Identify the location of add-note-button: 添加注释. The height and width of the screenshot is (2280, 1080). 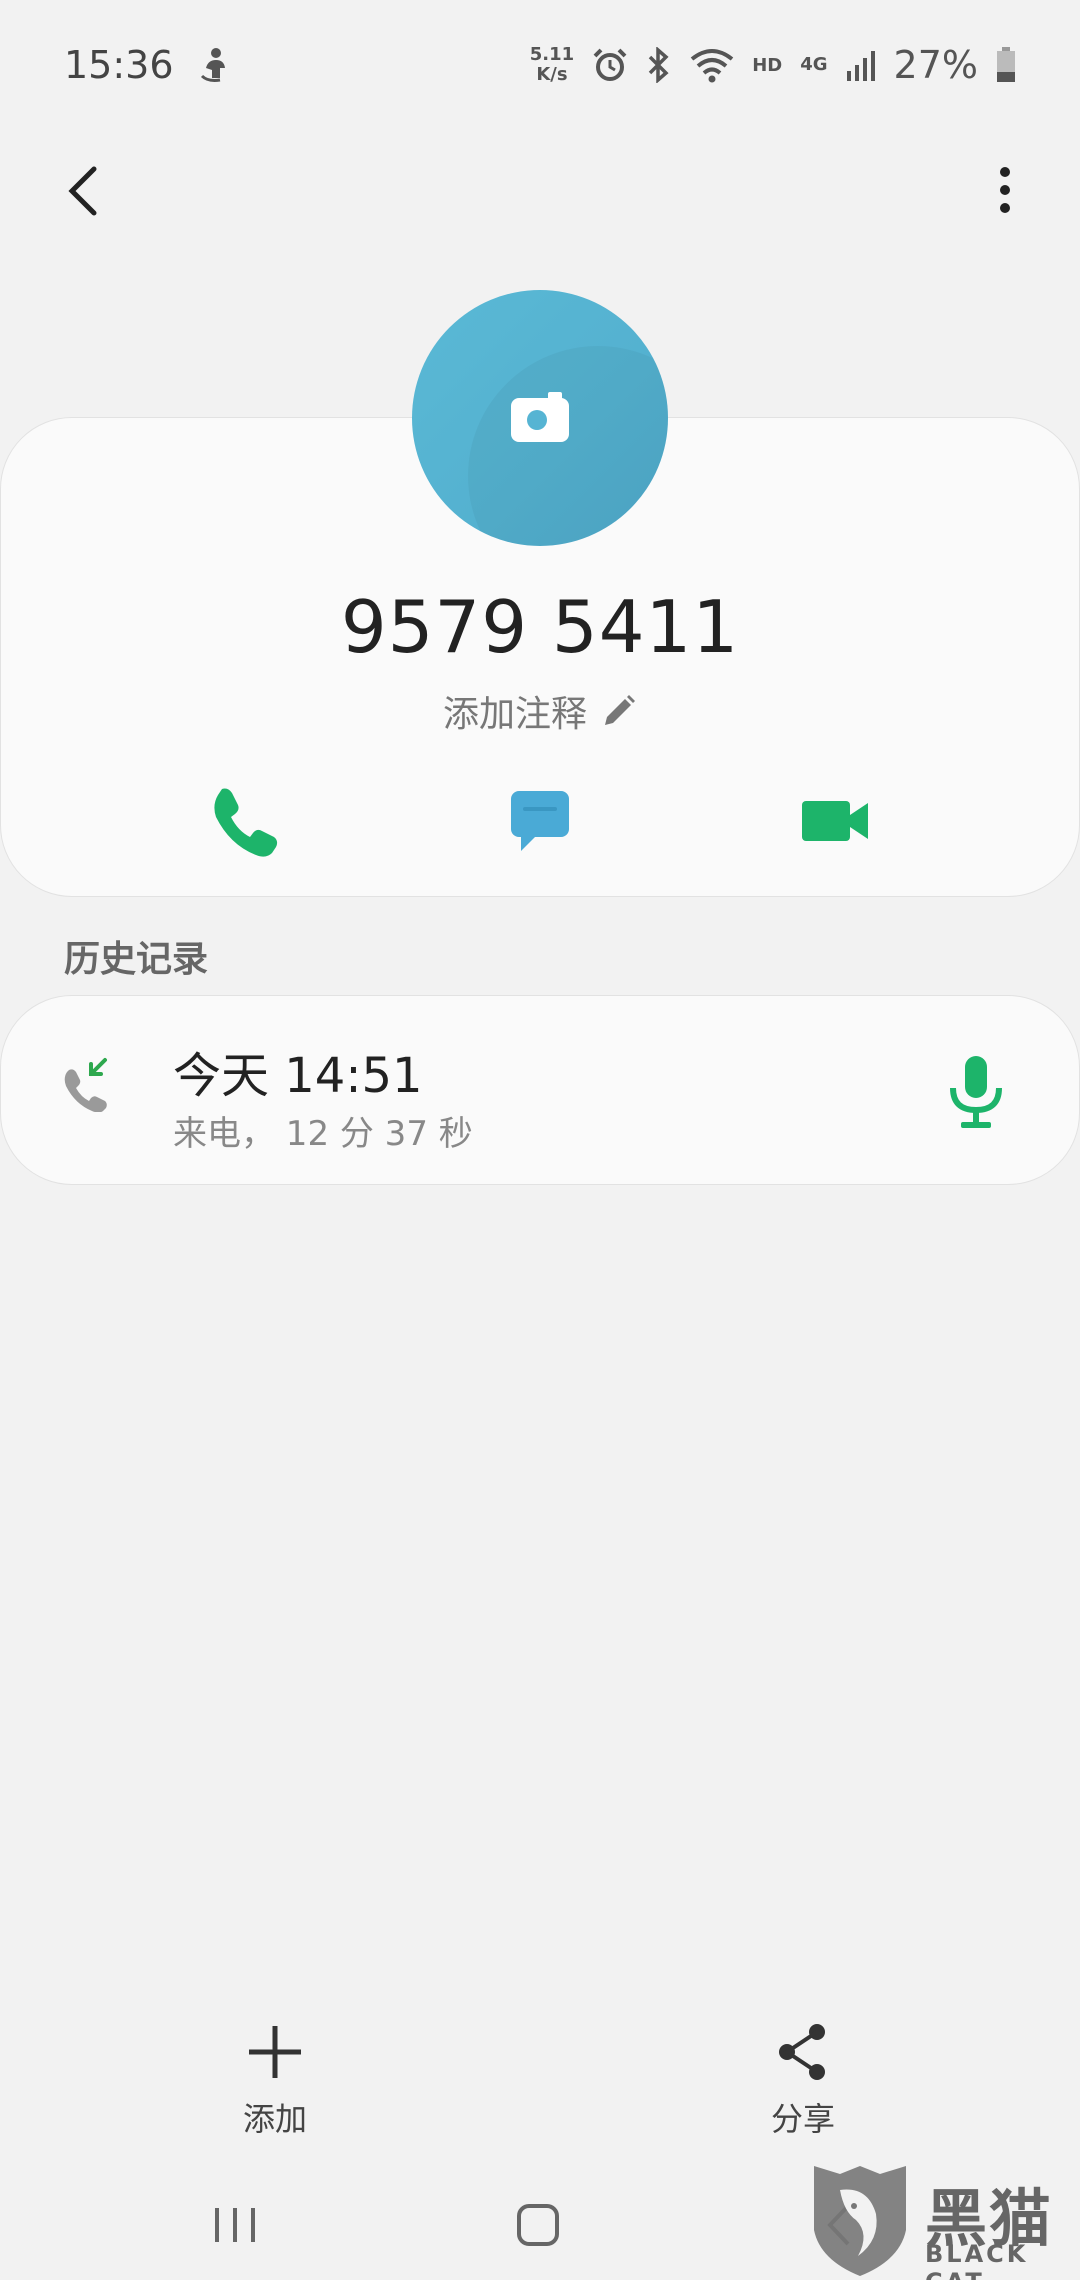
(540, 711).